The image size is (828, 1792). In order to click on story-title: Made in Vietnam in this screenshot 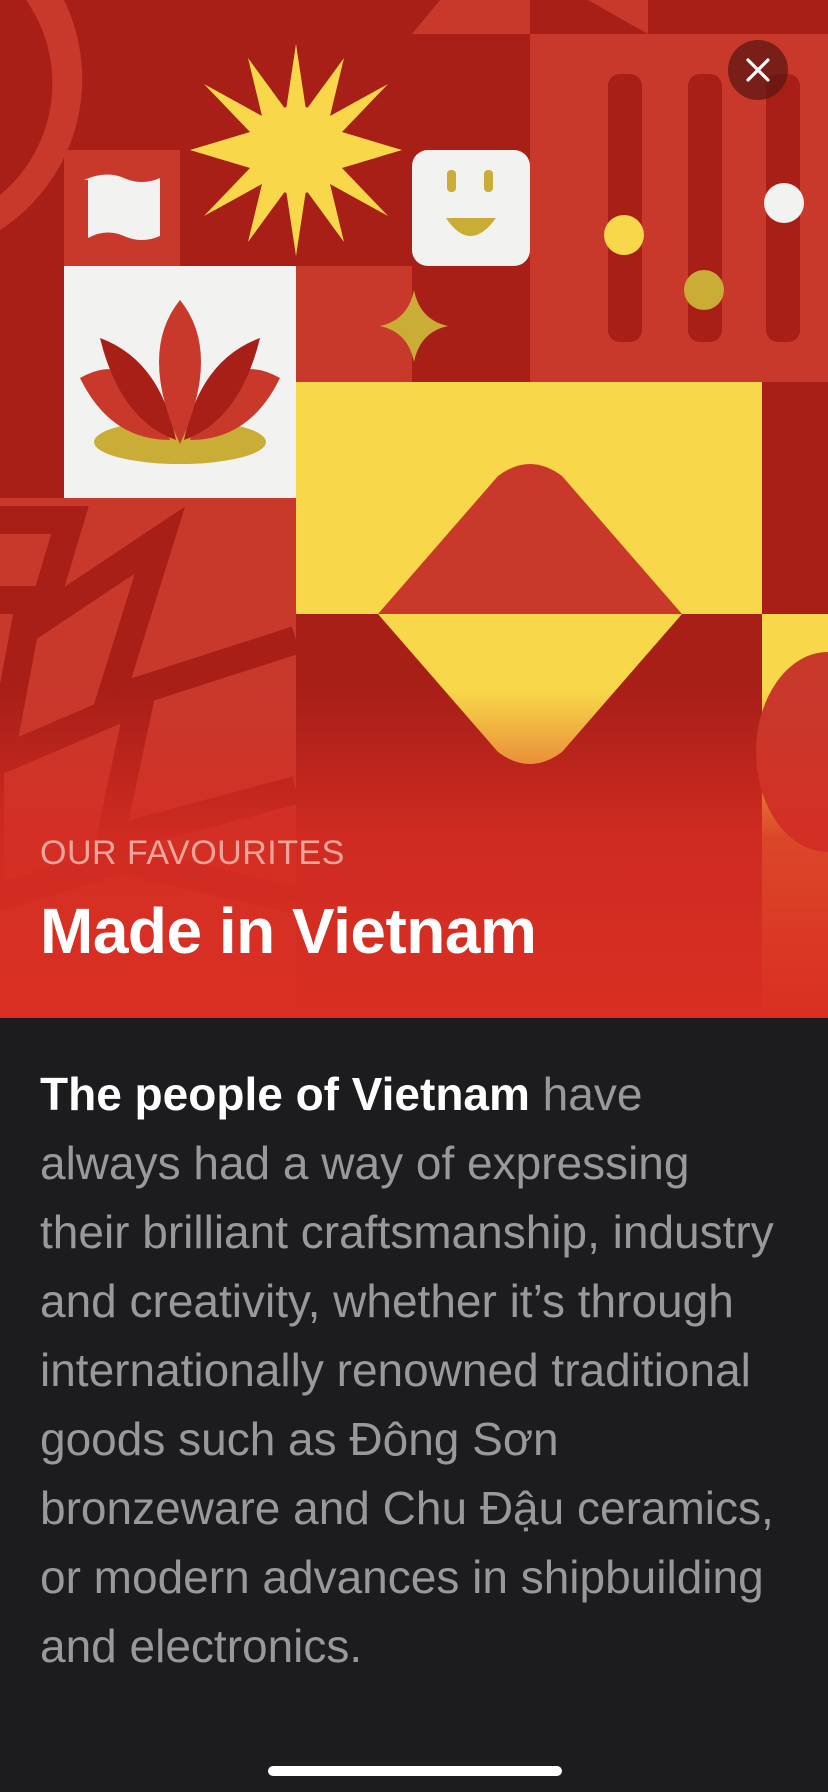, I will do `click(288, 931)`.